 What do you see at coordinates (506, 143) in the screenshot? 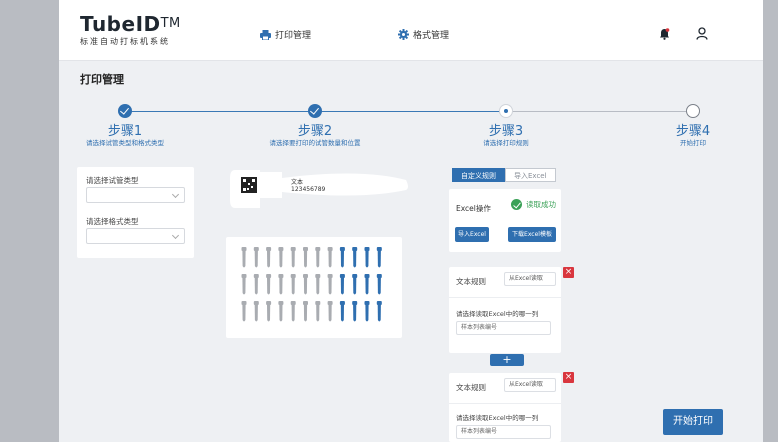
I see `step-subtitle: 请选择打印规则` at bounding box center [506, 143].